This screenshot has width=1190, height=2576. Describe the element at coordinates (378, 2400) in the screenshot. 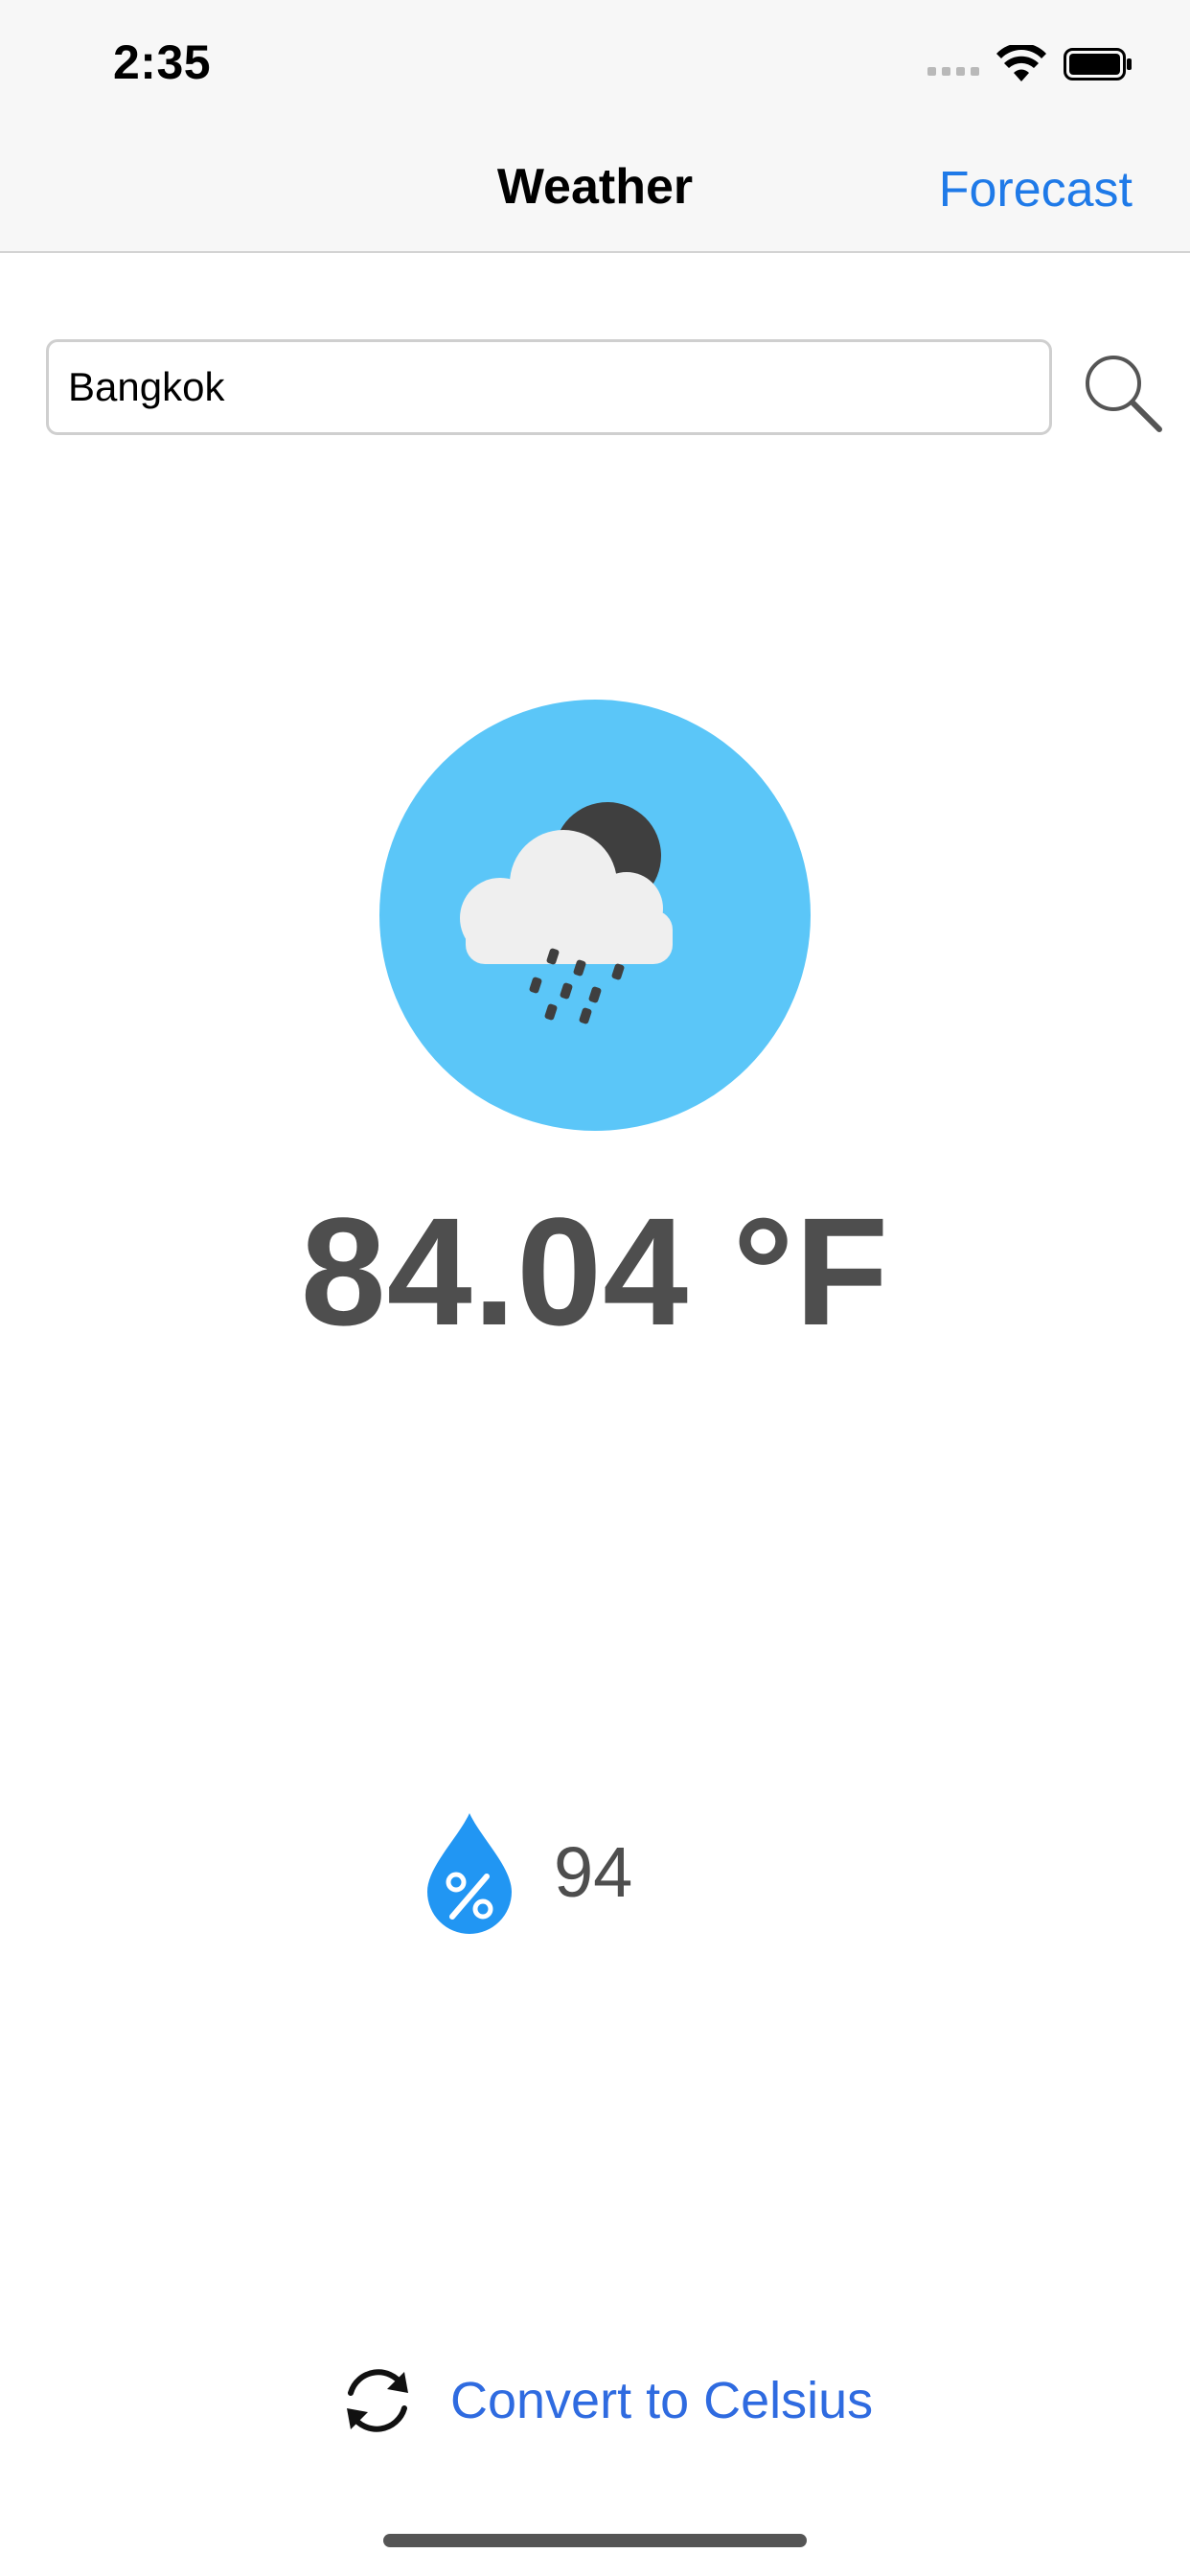

I see `refresh-arrows-icon` at that location.